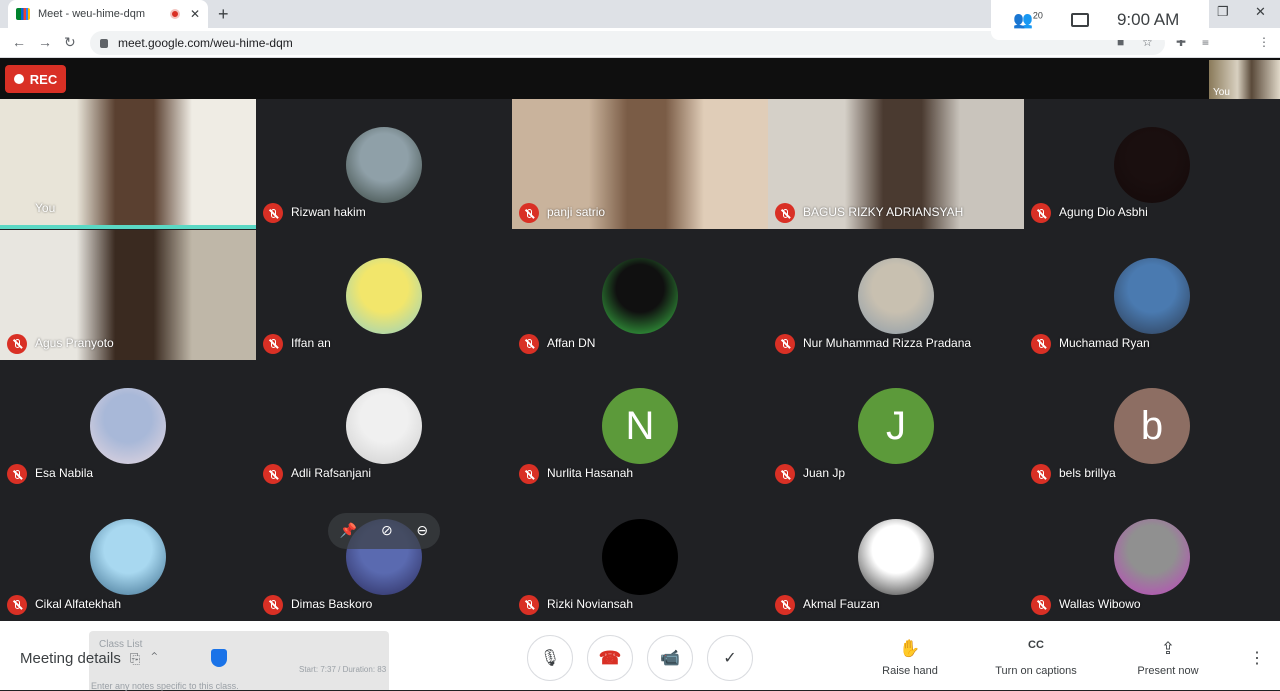  I want to click on raise-hand-button: ✋ Raise hand, so click(910, 658).